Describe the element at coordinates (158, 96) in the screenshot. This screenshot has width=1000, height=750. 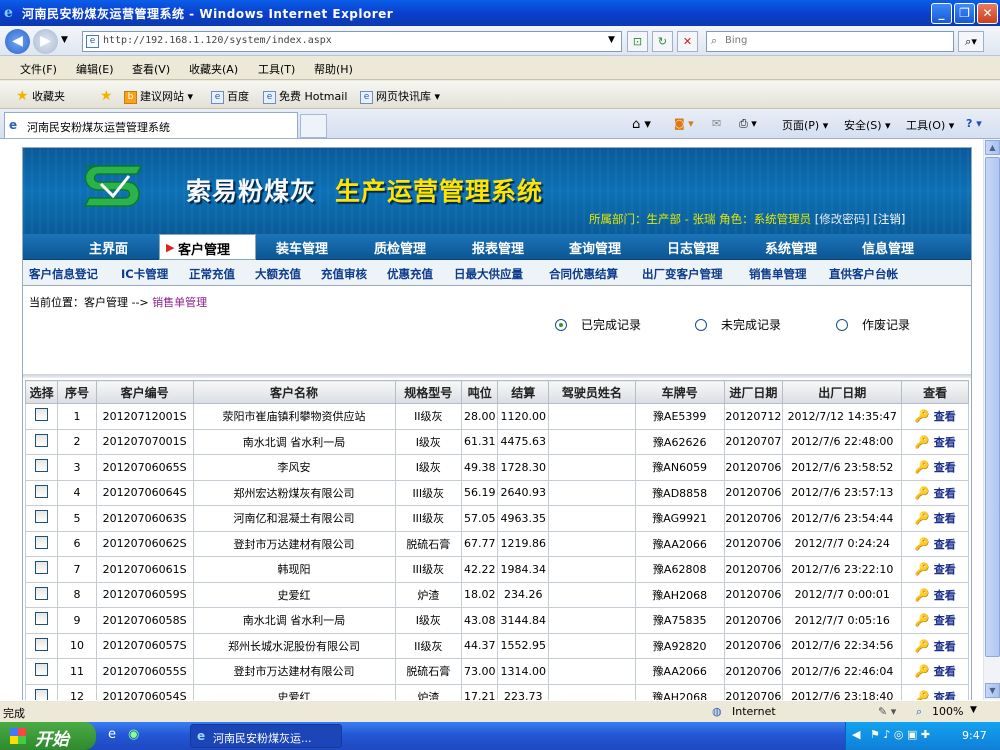
I see `fav-suggested-sites: b 建议网站 ▾` at that location.